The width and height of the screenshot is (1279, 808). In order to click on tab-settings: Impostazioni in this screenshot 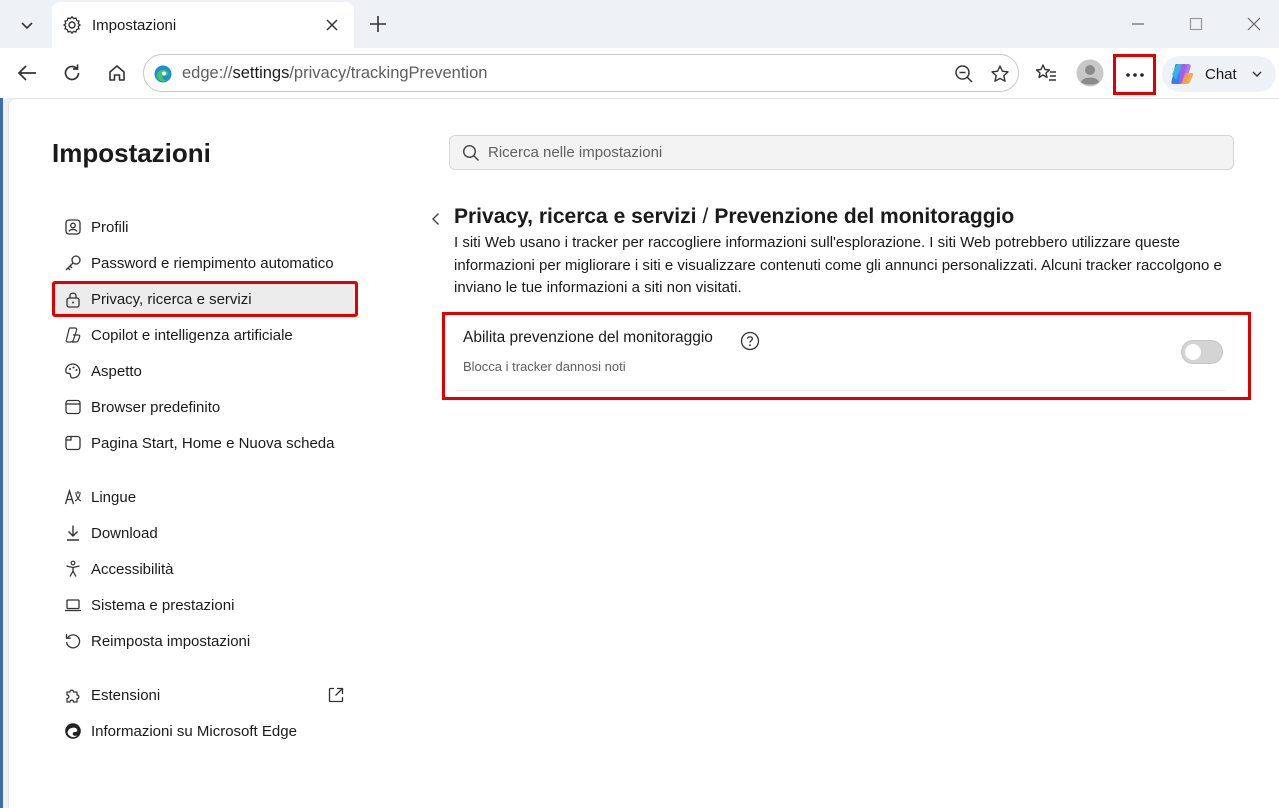, I will do `click(203, 25)`.